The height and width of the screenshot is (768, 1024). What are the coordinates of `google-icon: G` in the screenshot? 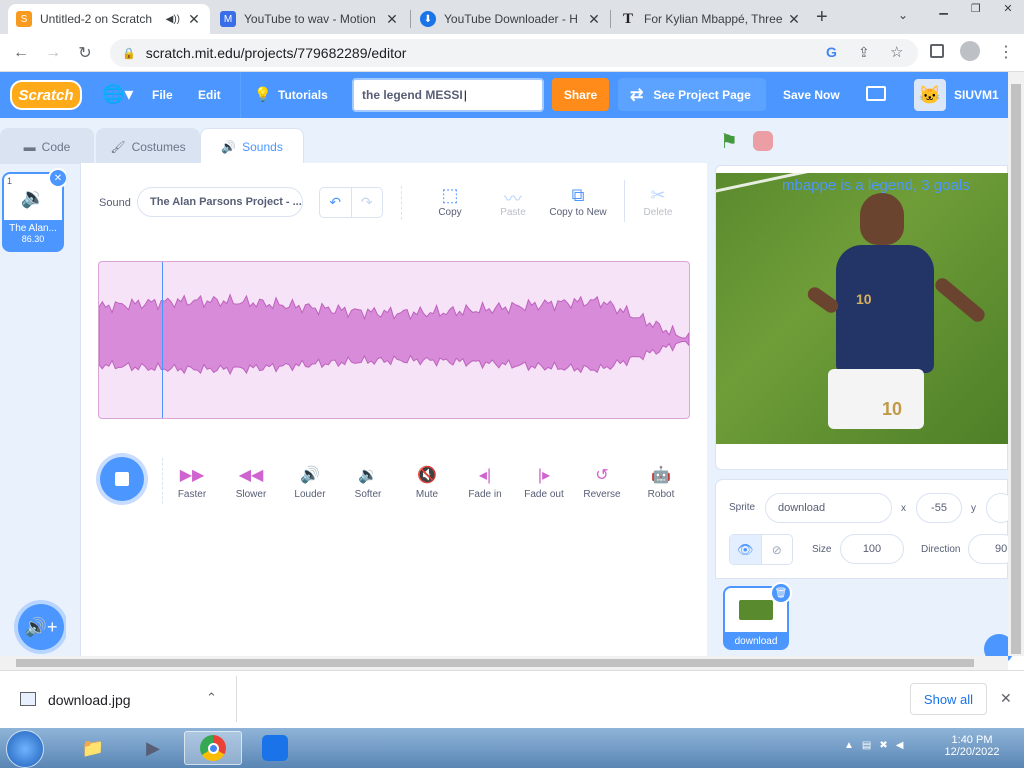 It's located at (831, 52).